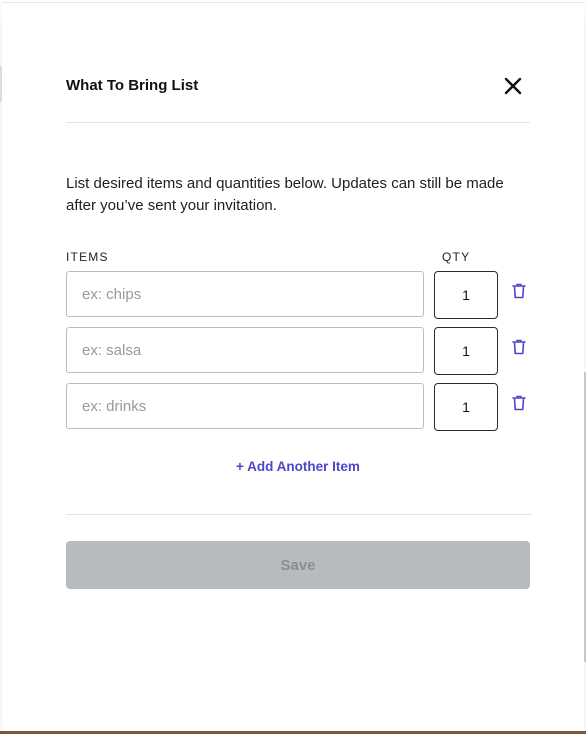 This screenshot has width=586, height=734. I want to click on items-column-label: ITEMS, so click(87, 257).